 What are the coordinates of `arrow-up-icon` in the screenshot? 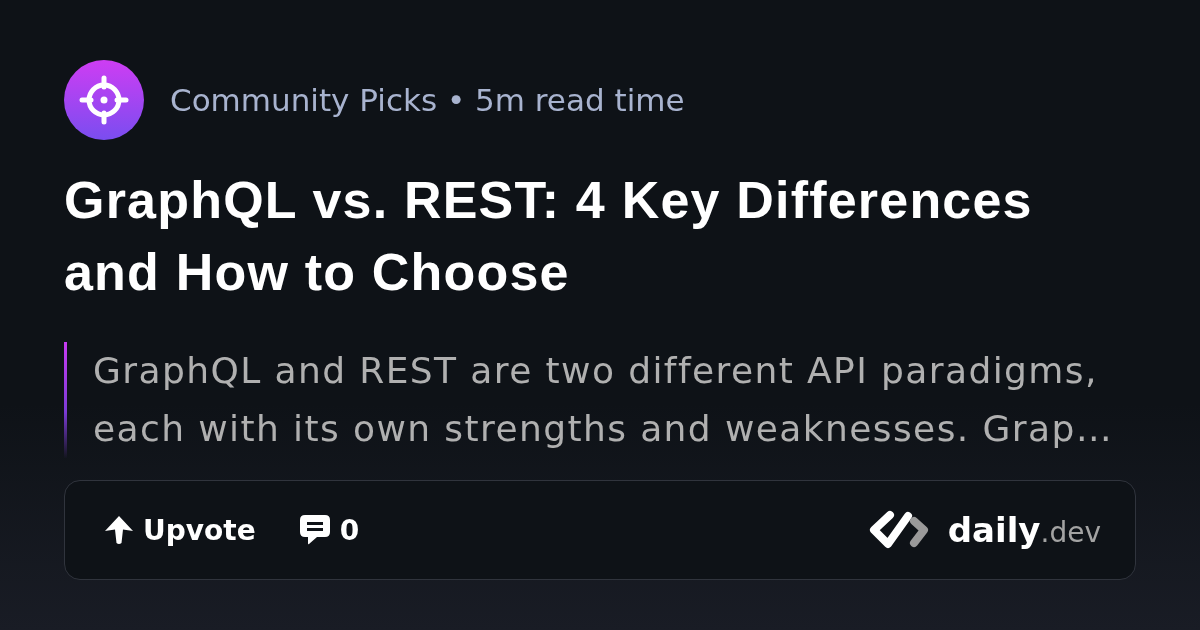 It's located at (119, 530).